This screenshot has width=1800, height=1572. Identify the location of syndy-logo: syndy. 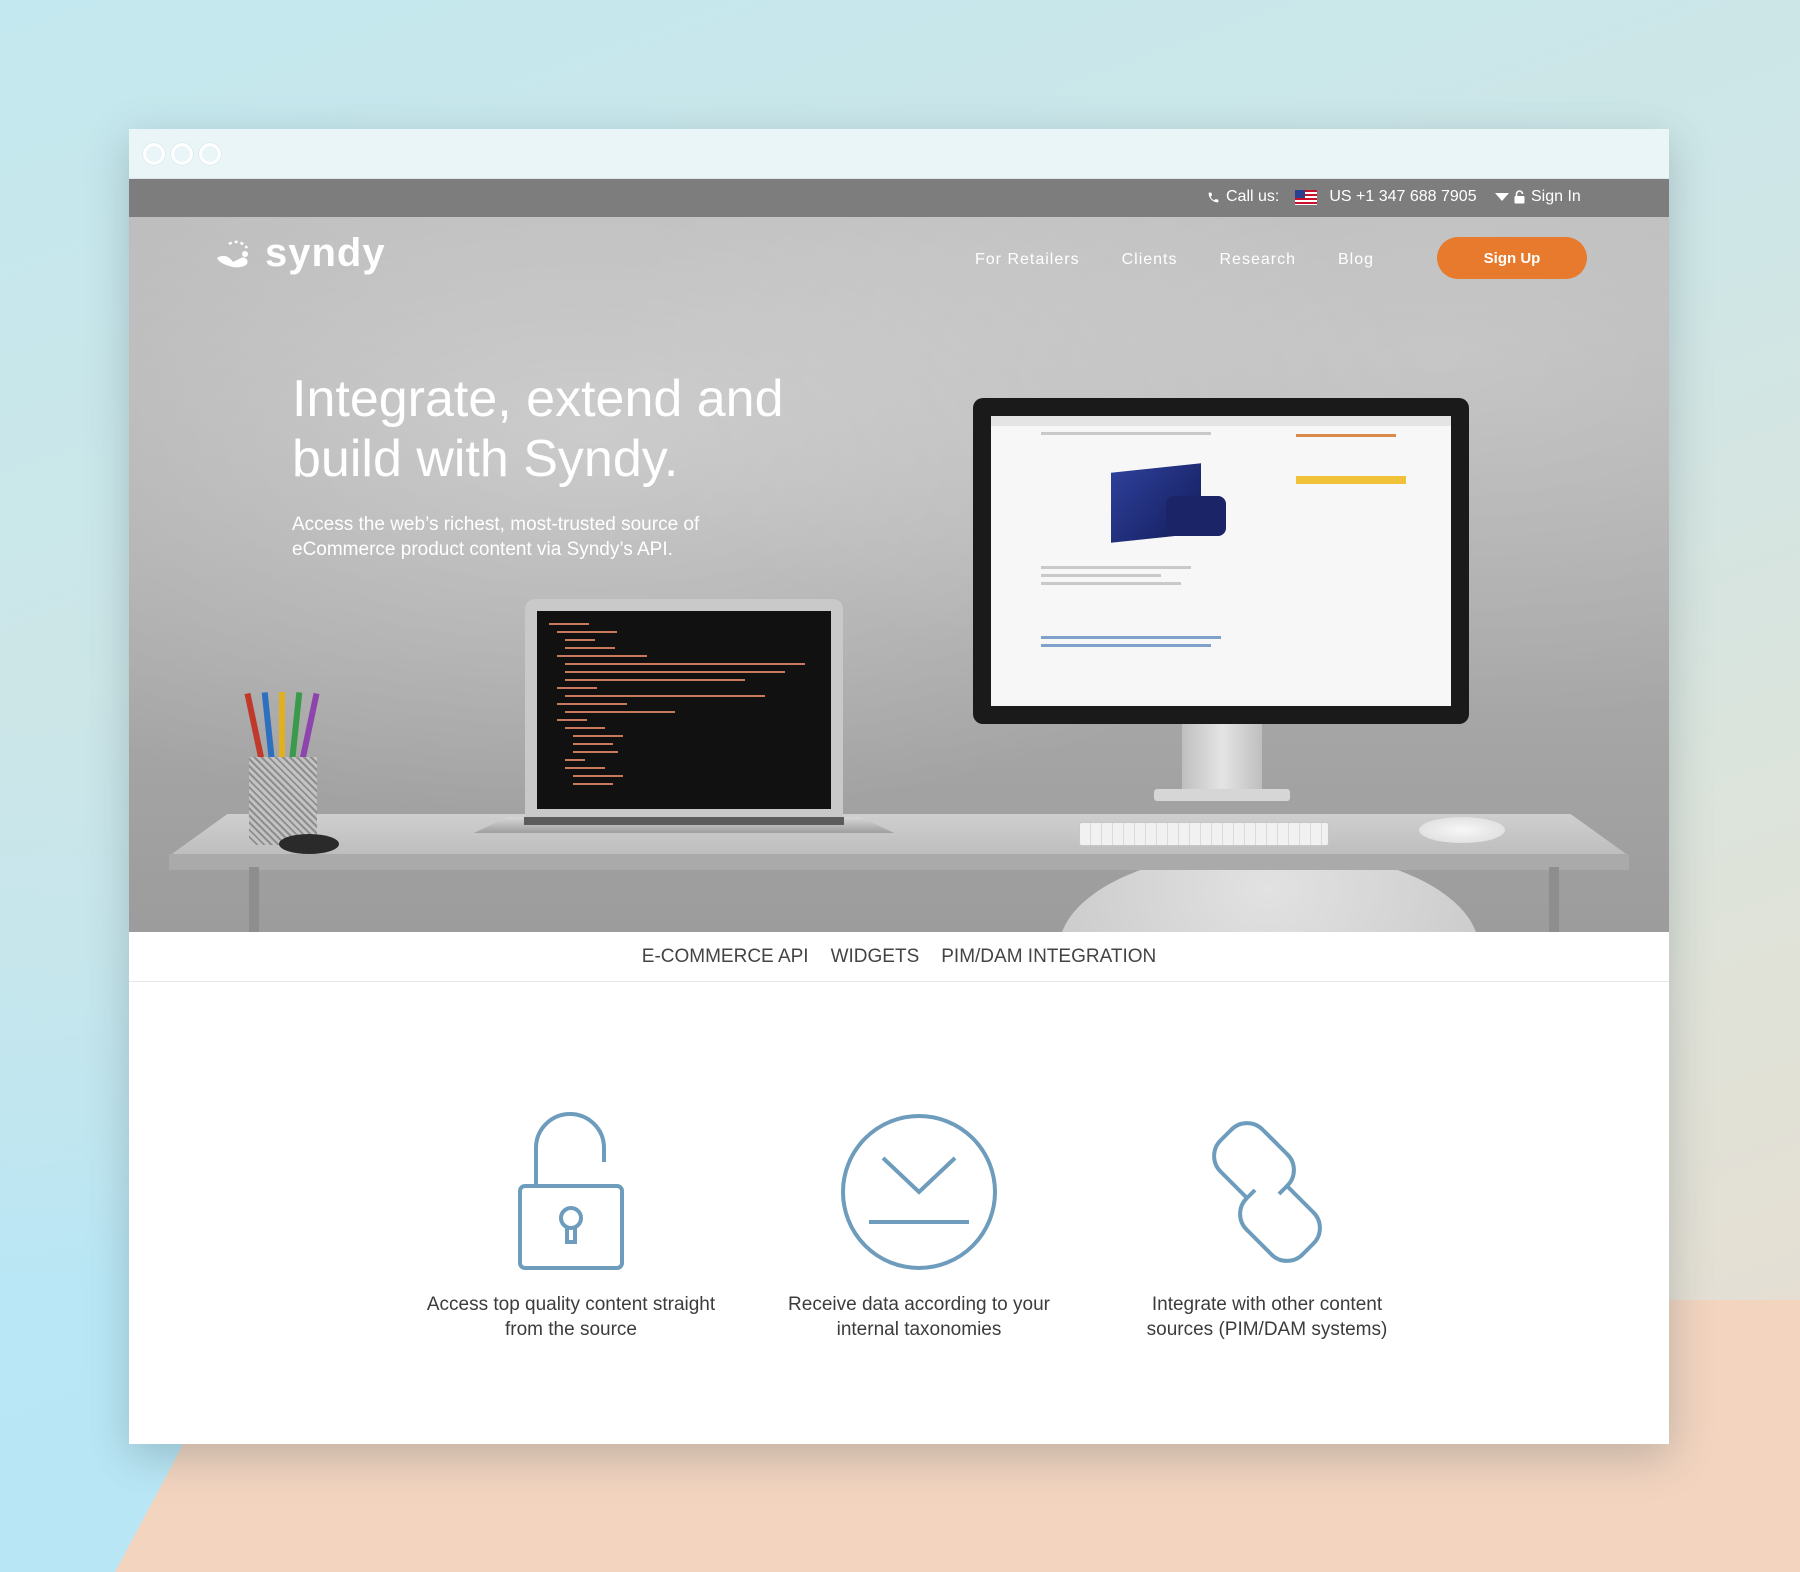
(298, 253).